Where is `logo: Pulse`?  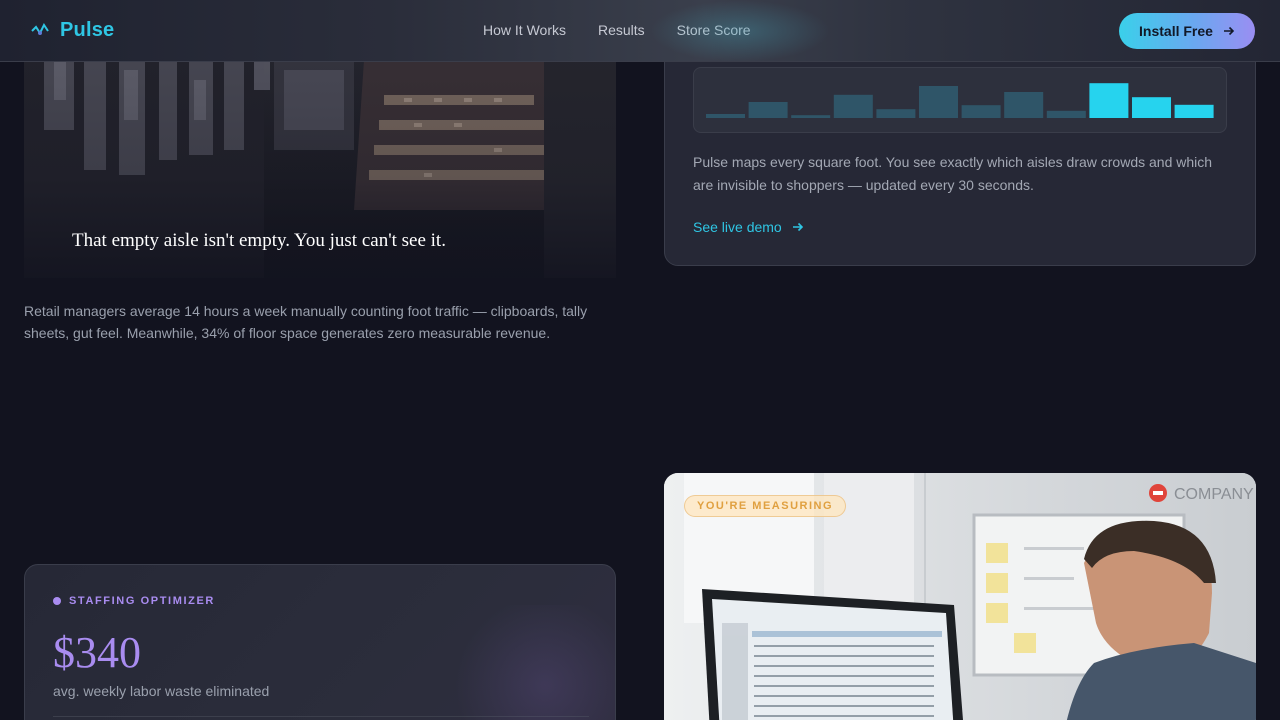
logo: Pulse is located at coordinates (72, 30).